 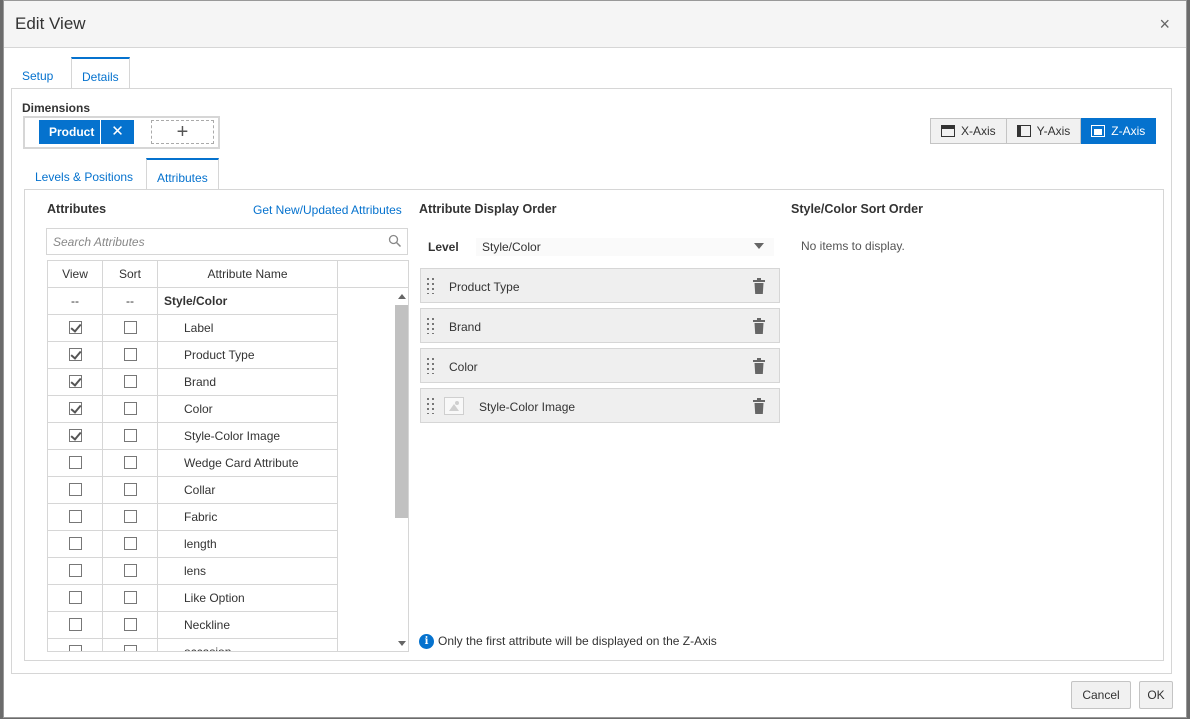 What do you see at coordinates (1119, 131) in the screenshot?
I see `z-axis-button: Z-Axis` at bounding box center [1119, 131].